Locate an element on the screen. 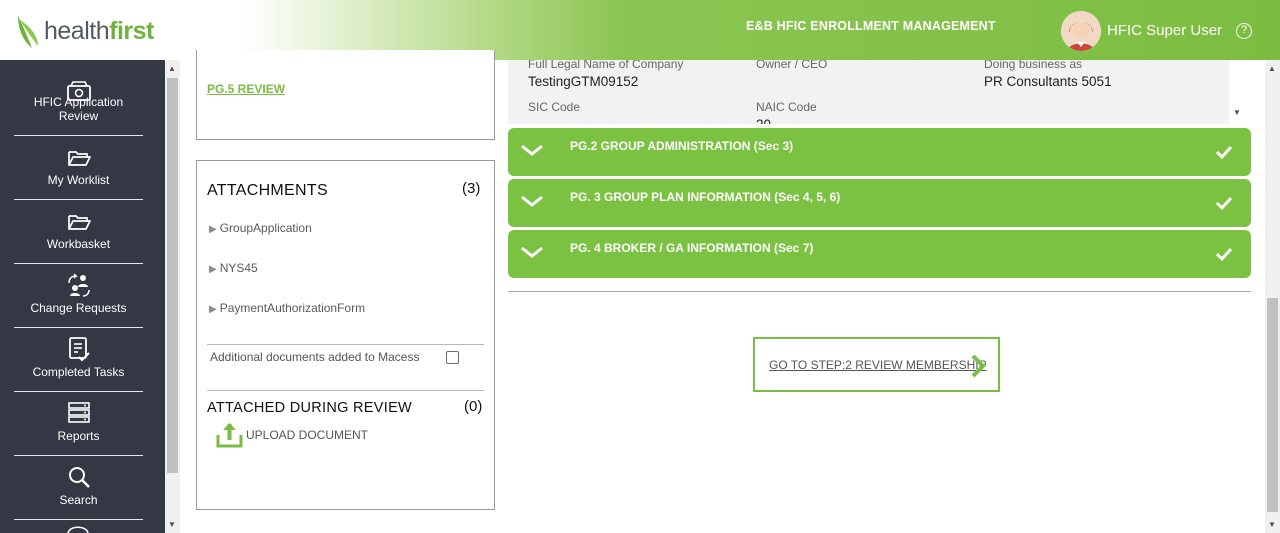  attachments-title: ATTACHMENTS is located at coordinates (267, 190).